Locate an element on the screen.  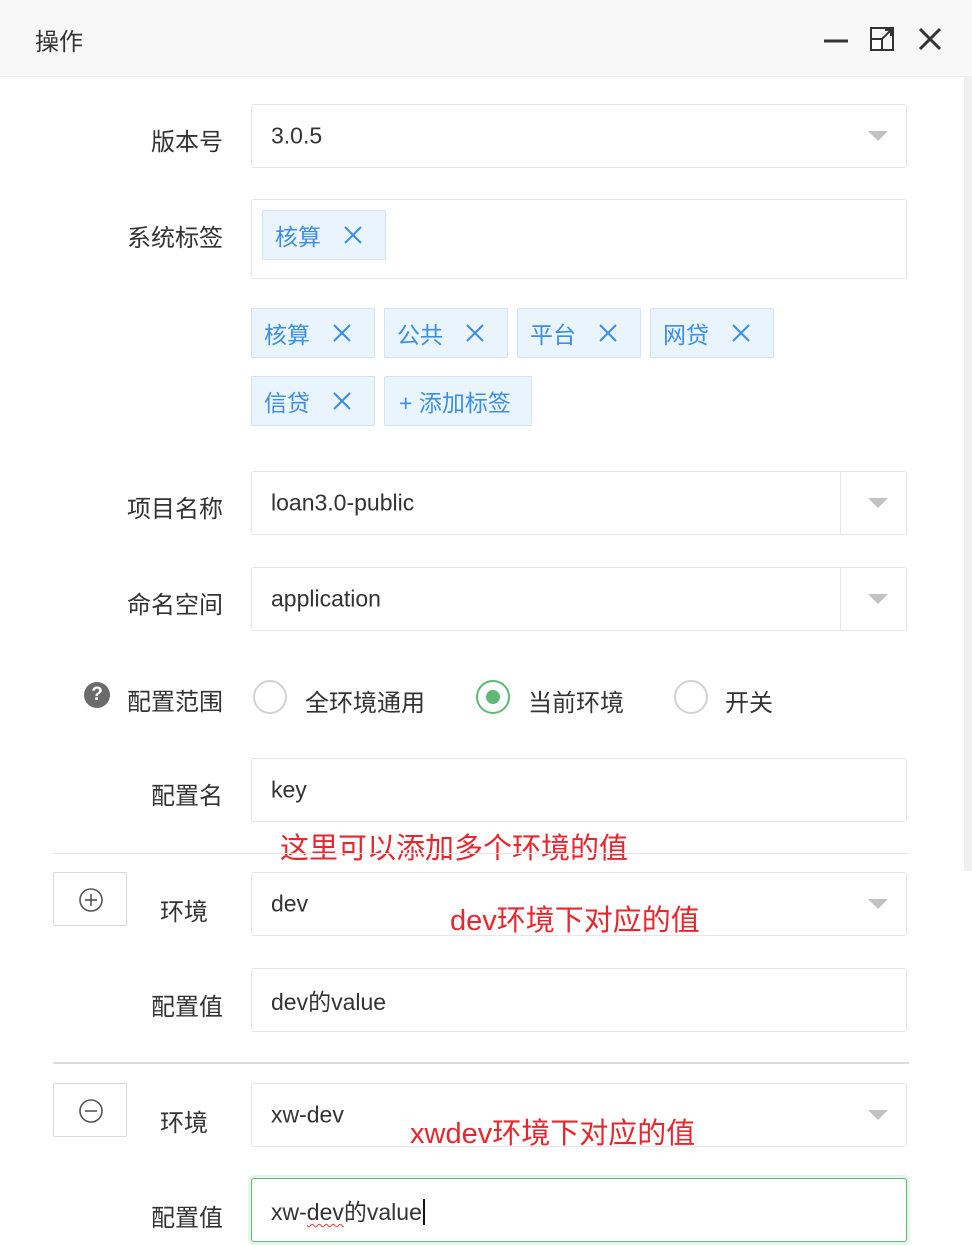
namespace-select: application is located at coordinates (579, 599).